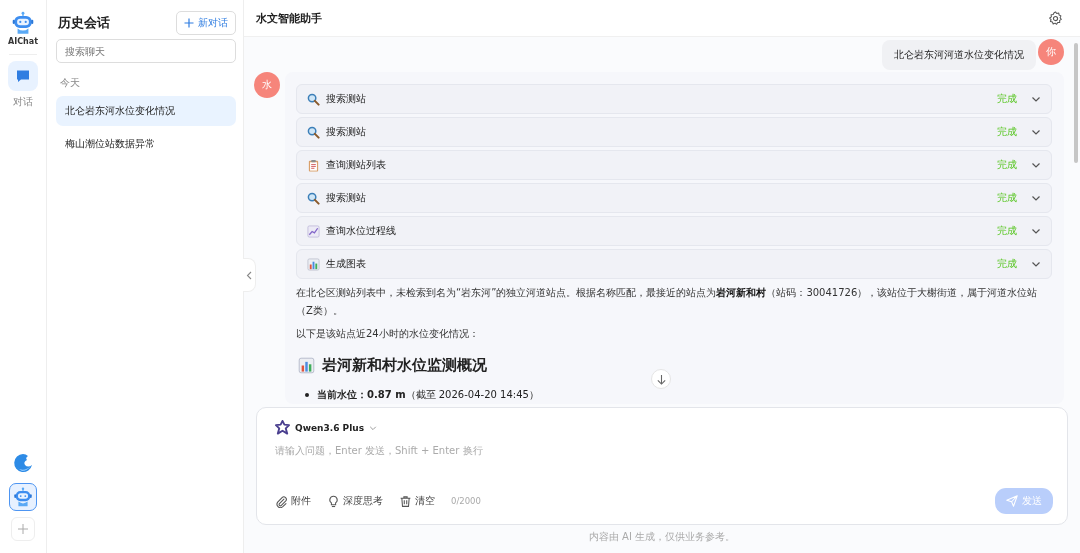 This screenshot has width=1080, height=553. What do you see at coordinates (466, 501) in the screenshot?
I see `character-count: 0/2000` at bounding box center [466, 501].